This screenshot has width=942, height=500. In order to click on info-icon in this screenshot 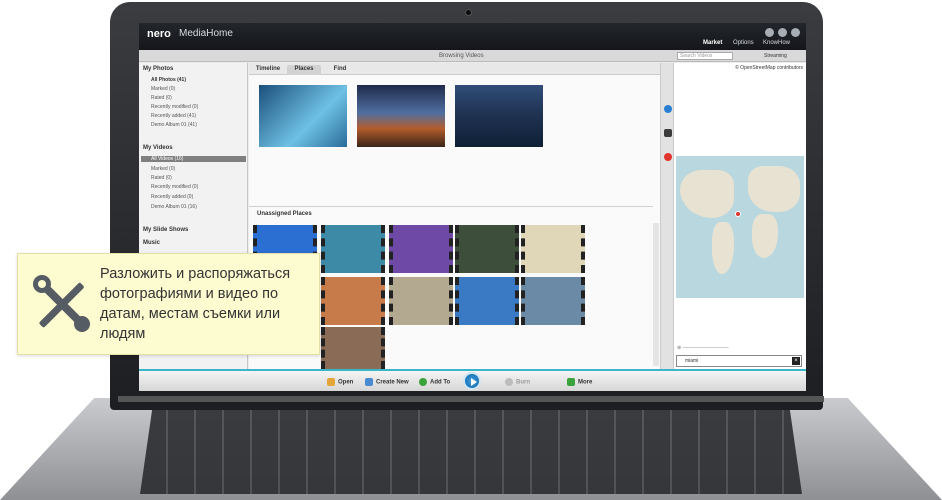, I will do `click(668, 109)`.